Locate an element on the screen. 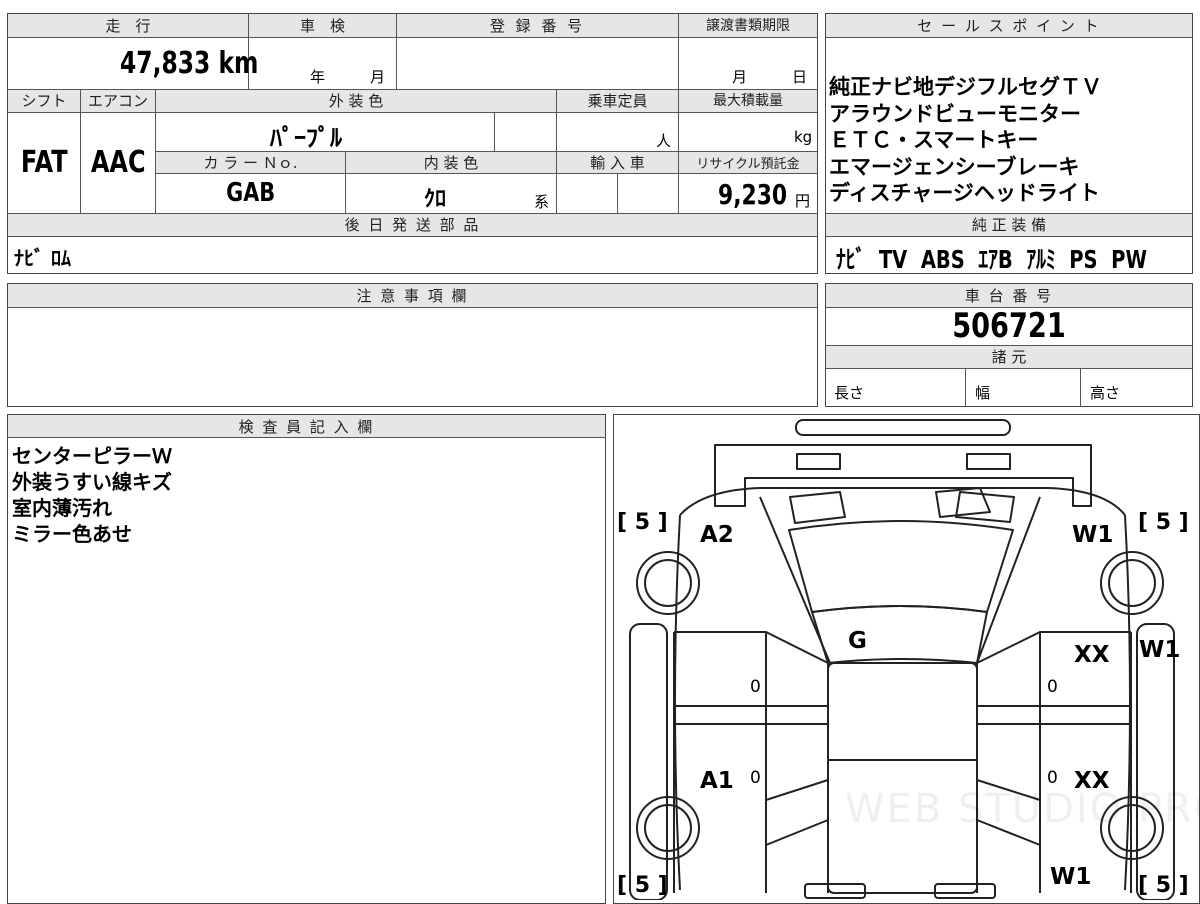  spec-width: 幅 is located at coordinates (983, 393).